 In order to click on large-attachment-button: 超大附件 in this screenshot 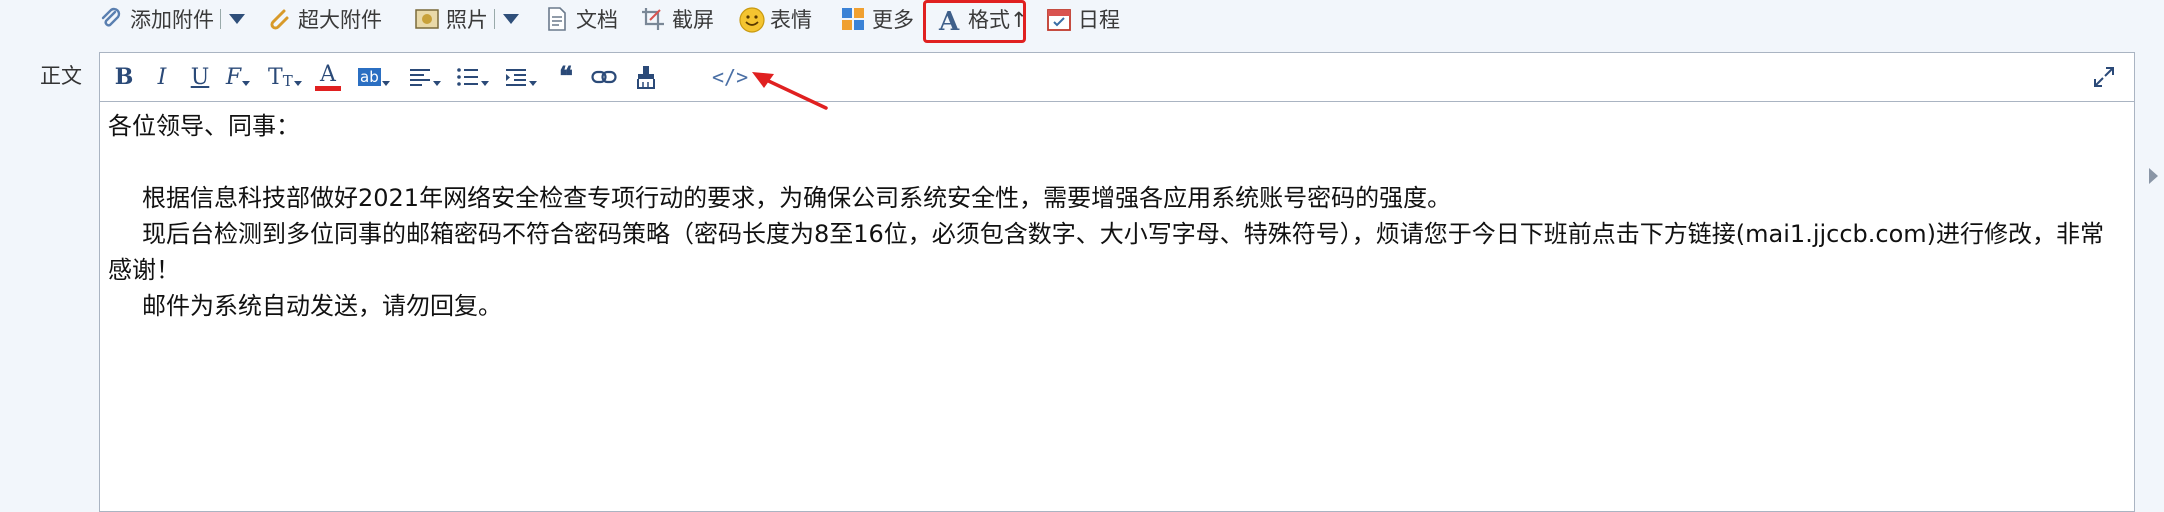, I will do `click(324, 19)`.